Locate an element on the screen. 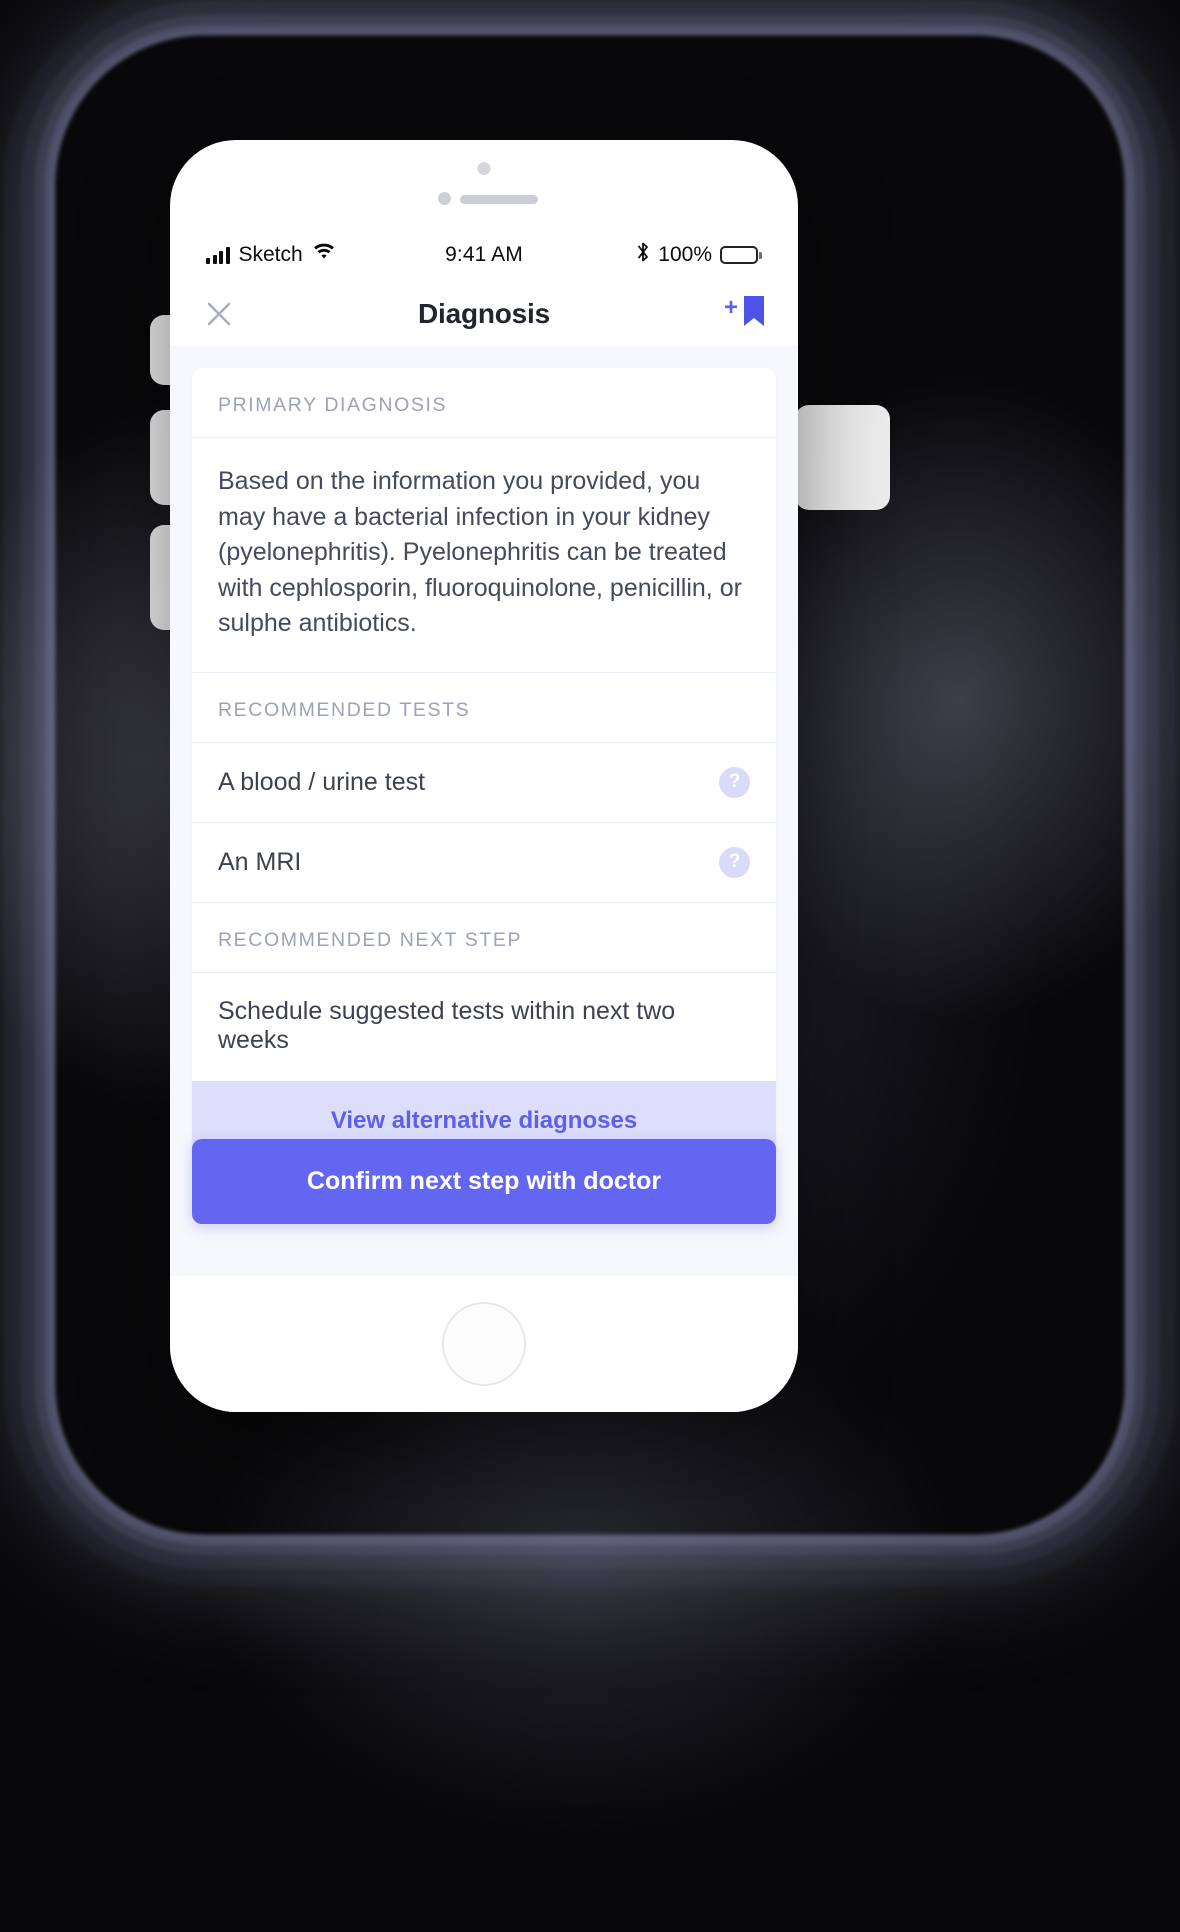  wifi-icon is located at coordinates (324, 255).